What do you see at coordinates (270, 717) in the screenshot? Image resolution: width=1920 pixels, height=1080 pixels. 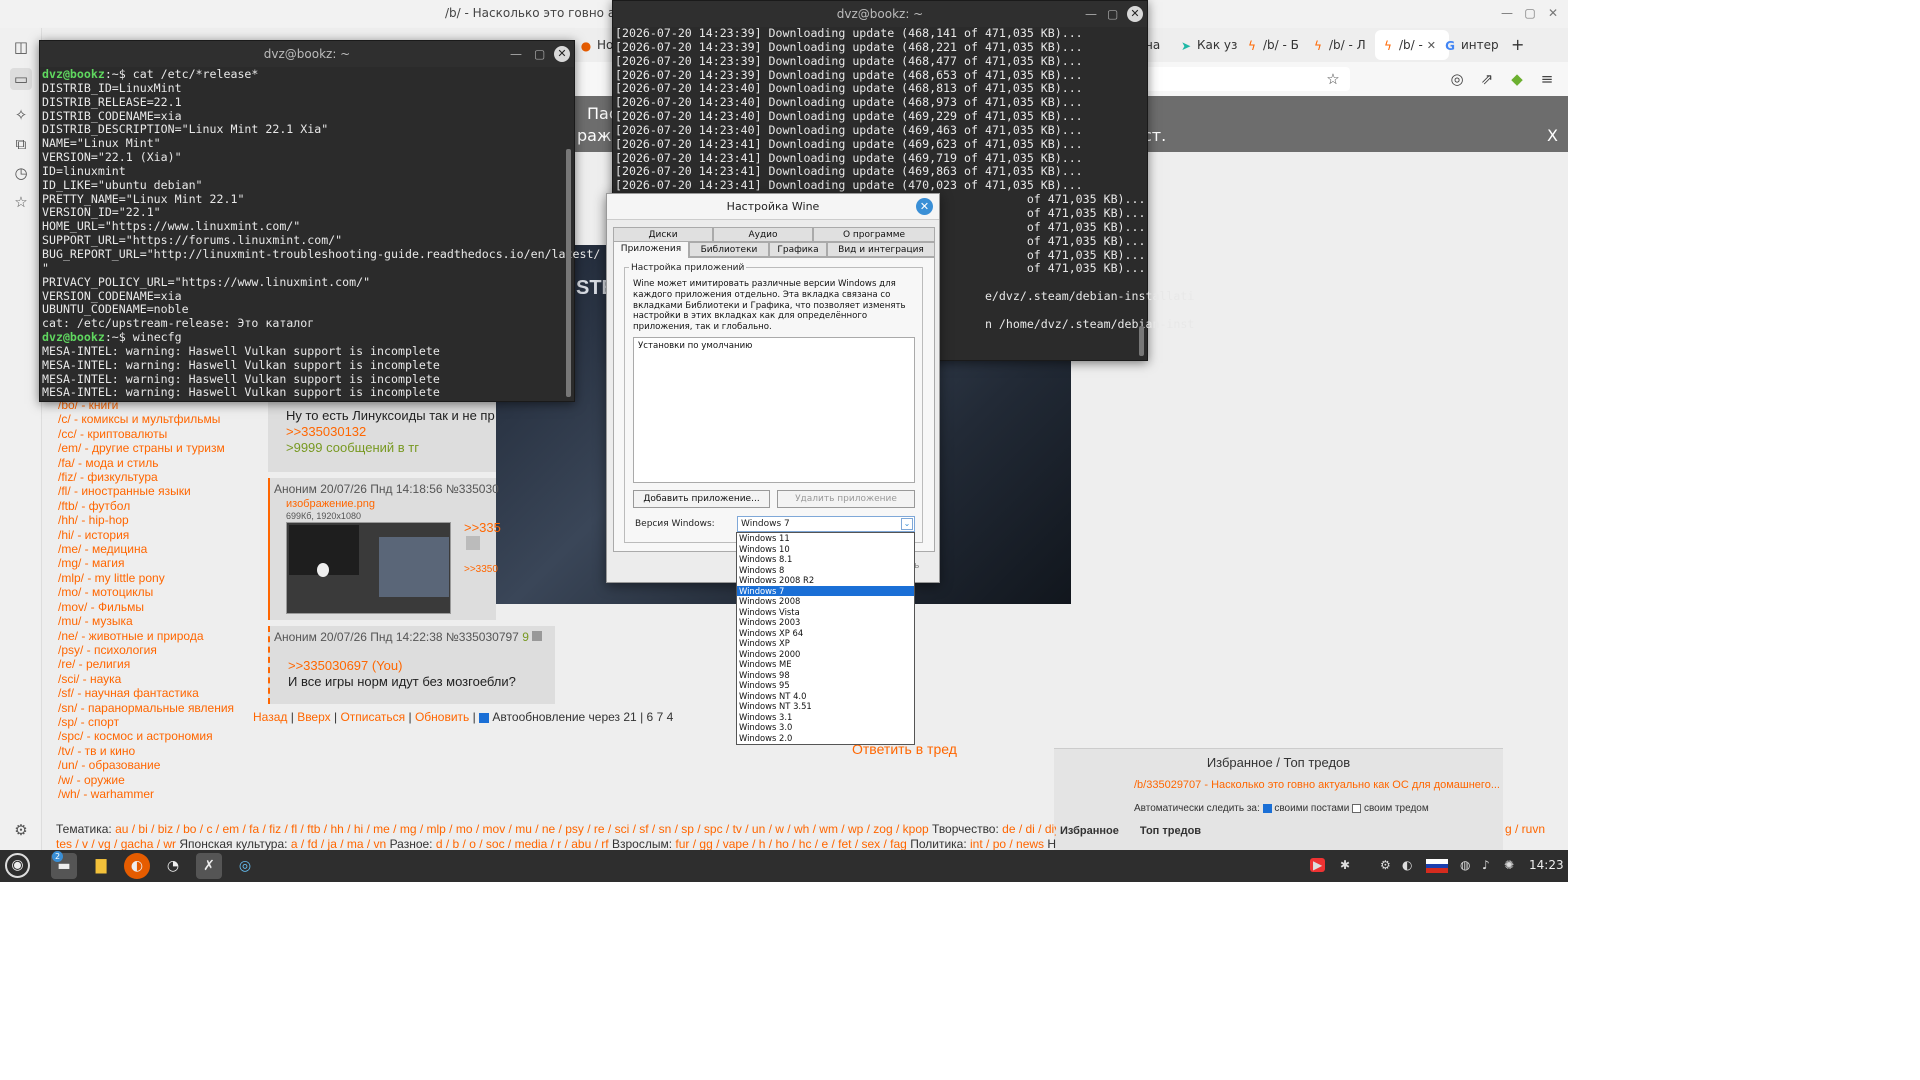 I see `back-link: Назад` at bounding box center [270, 717].